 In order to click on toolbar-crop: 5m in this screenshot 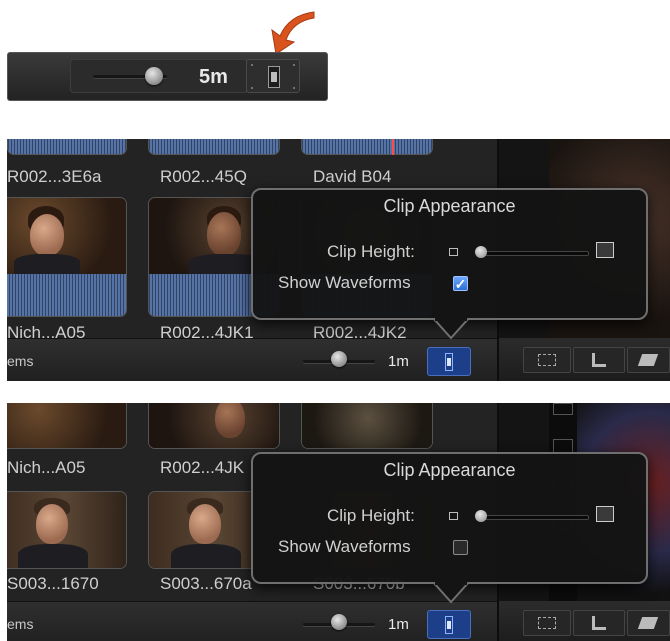, I will do `click(167, 76)`.